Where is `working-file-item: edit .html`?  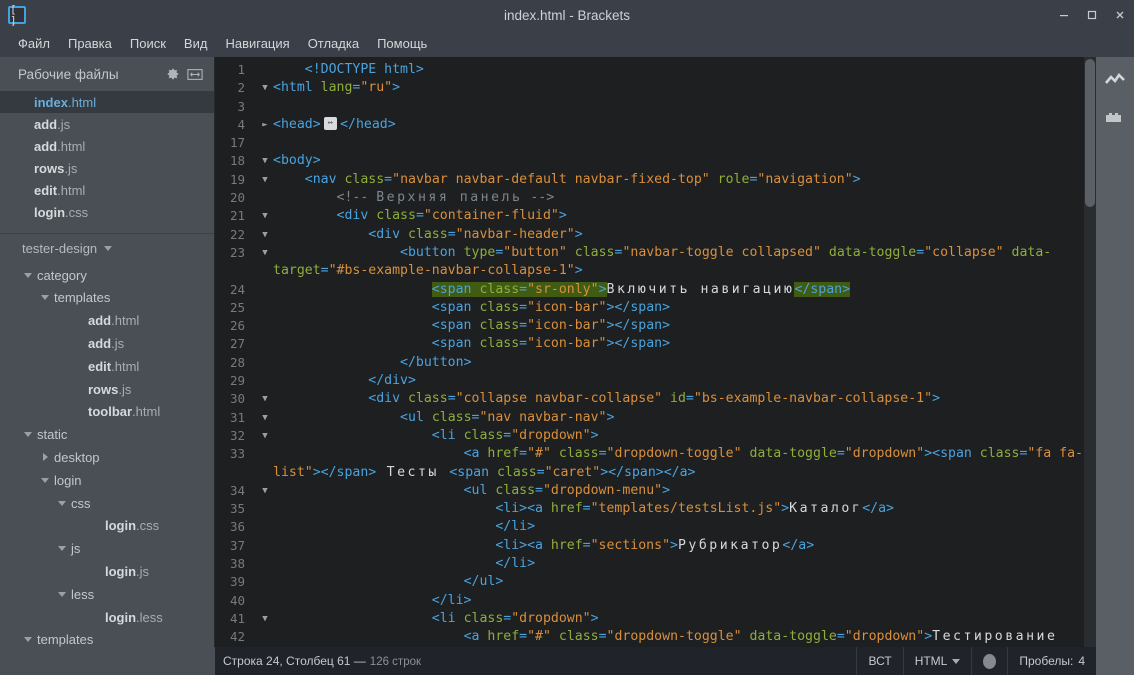
working-file-item: edit .html is located at coordinates (107, 190).